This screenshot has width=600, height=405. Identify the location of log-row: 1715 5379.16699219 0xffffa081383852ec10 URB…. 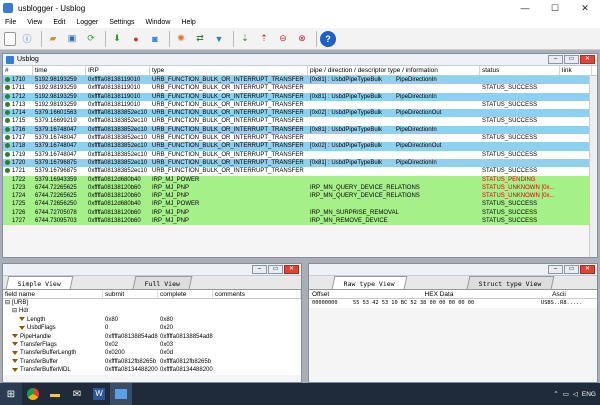
(300, 121).